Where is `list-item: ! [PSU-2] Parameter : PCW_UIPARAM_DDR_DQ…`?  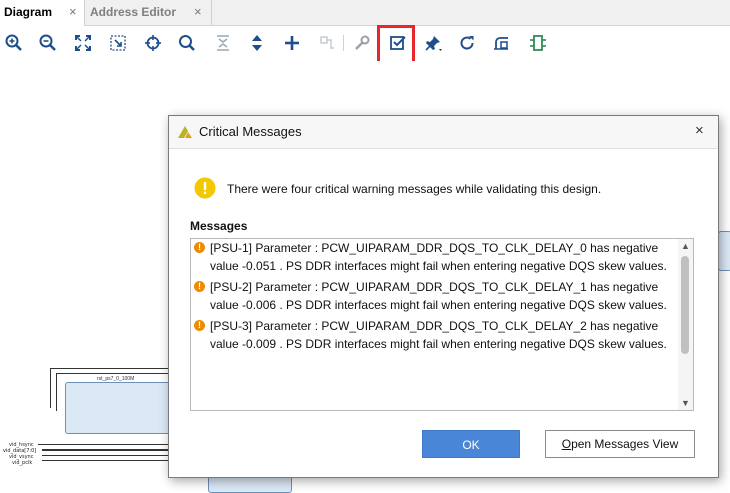 list-item: ! [PSU-2] Parameter : PCW_UIPARAM_DDR_DQ… is located at coordinates (435, 296).